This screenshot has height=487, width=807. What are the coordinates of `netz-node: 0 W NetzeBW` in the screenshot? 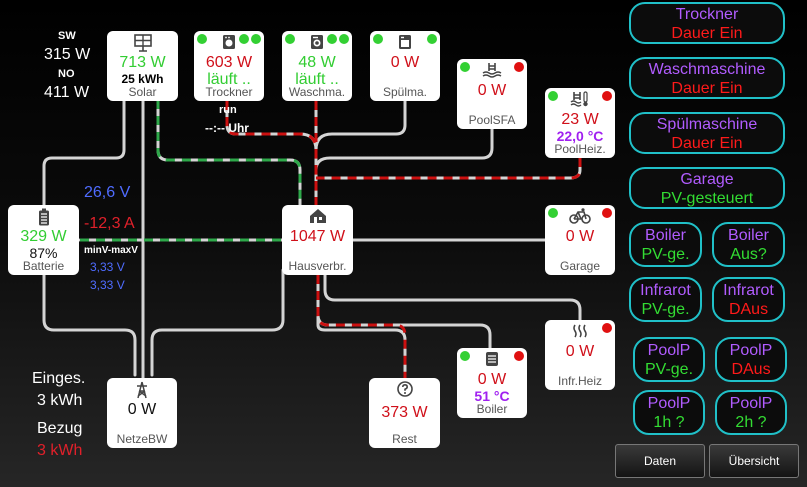 It's located at (142, 413).